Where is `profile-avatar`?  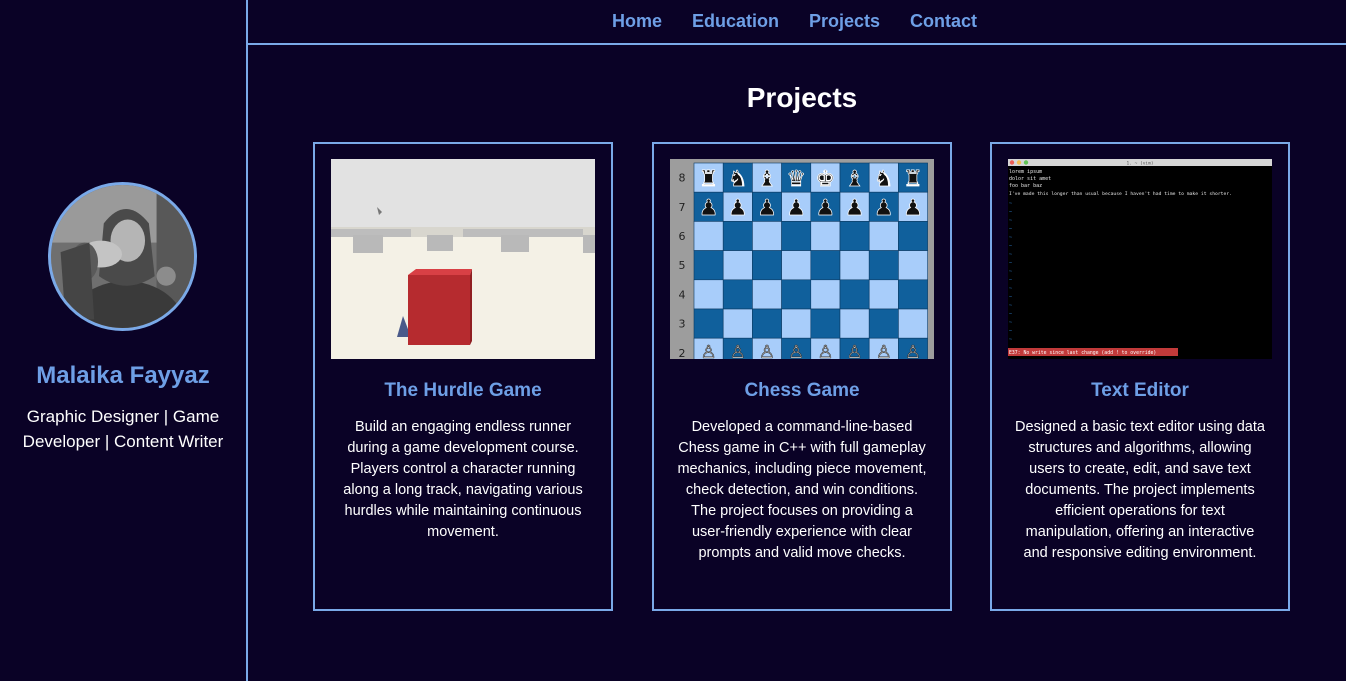
profile-avatar is located at coordinates (122, 256).